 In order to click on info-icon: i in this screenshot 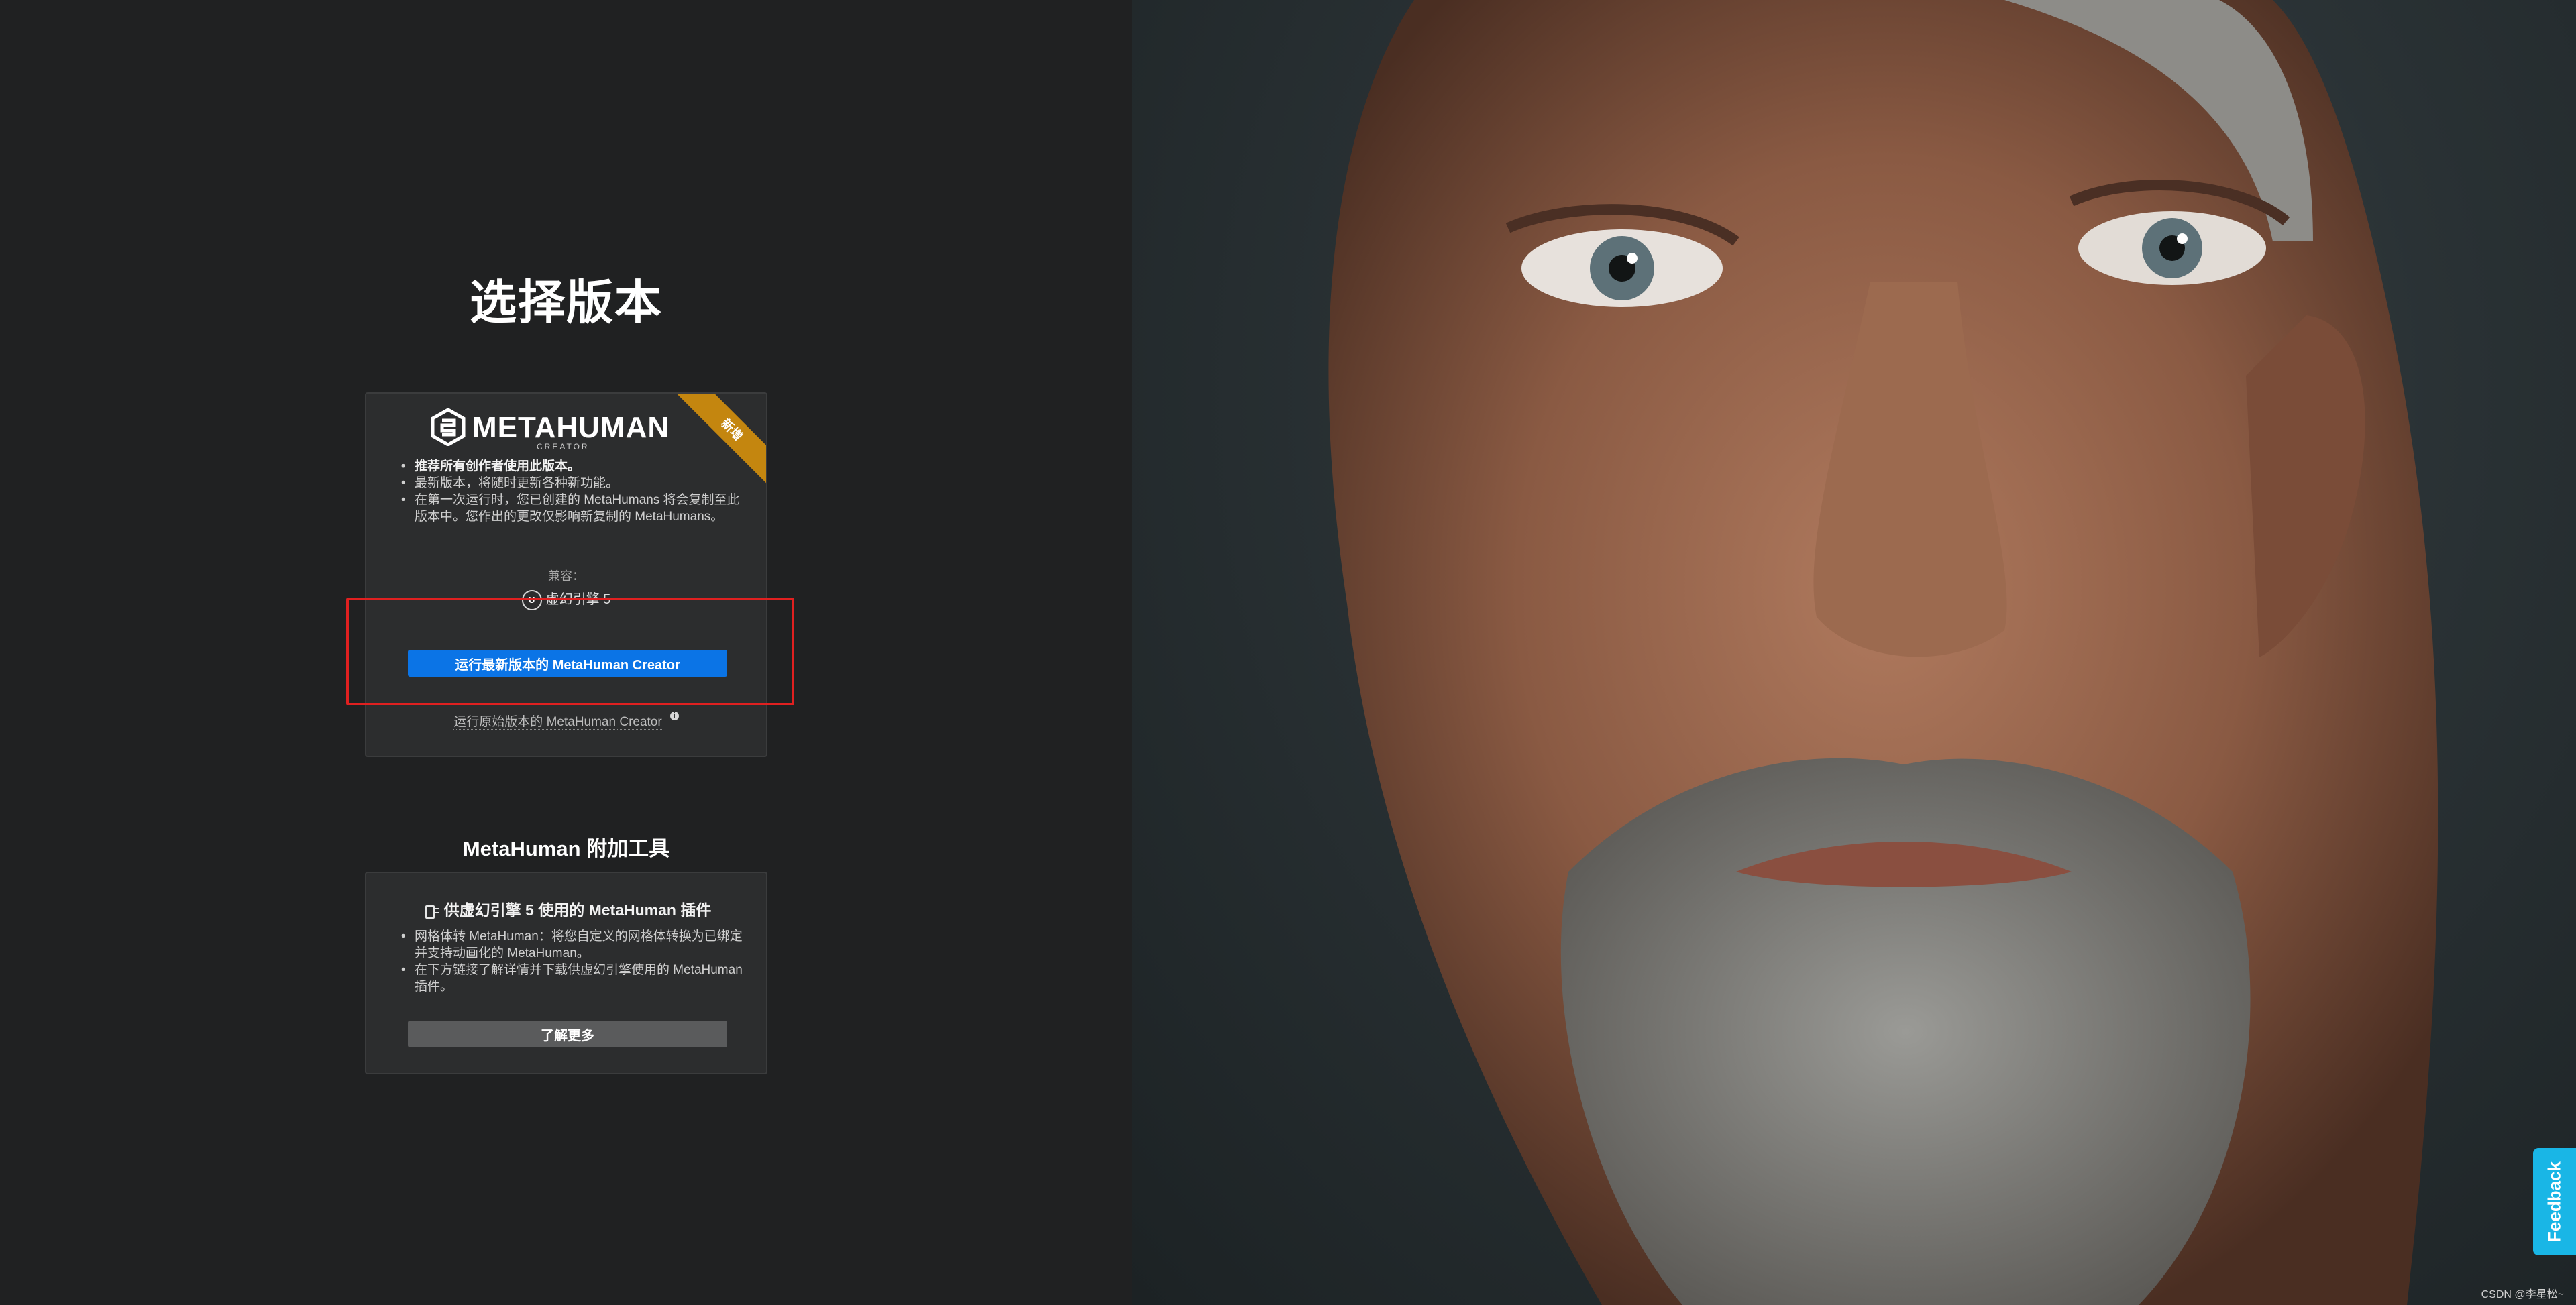, I will do `click(674, 716)`.